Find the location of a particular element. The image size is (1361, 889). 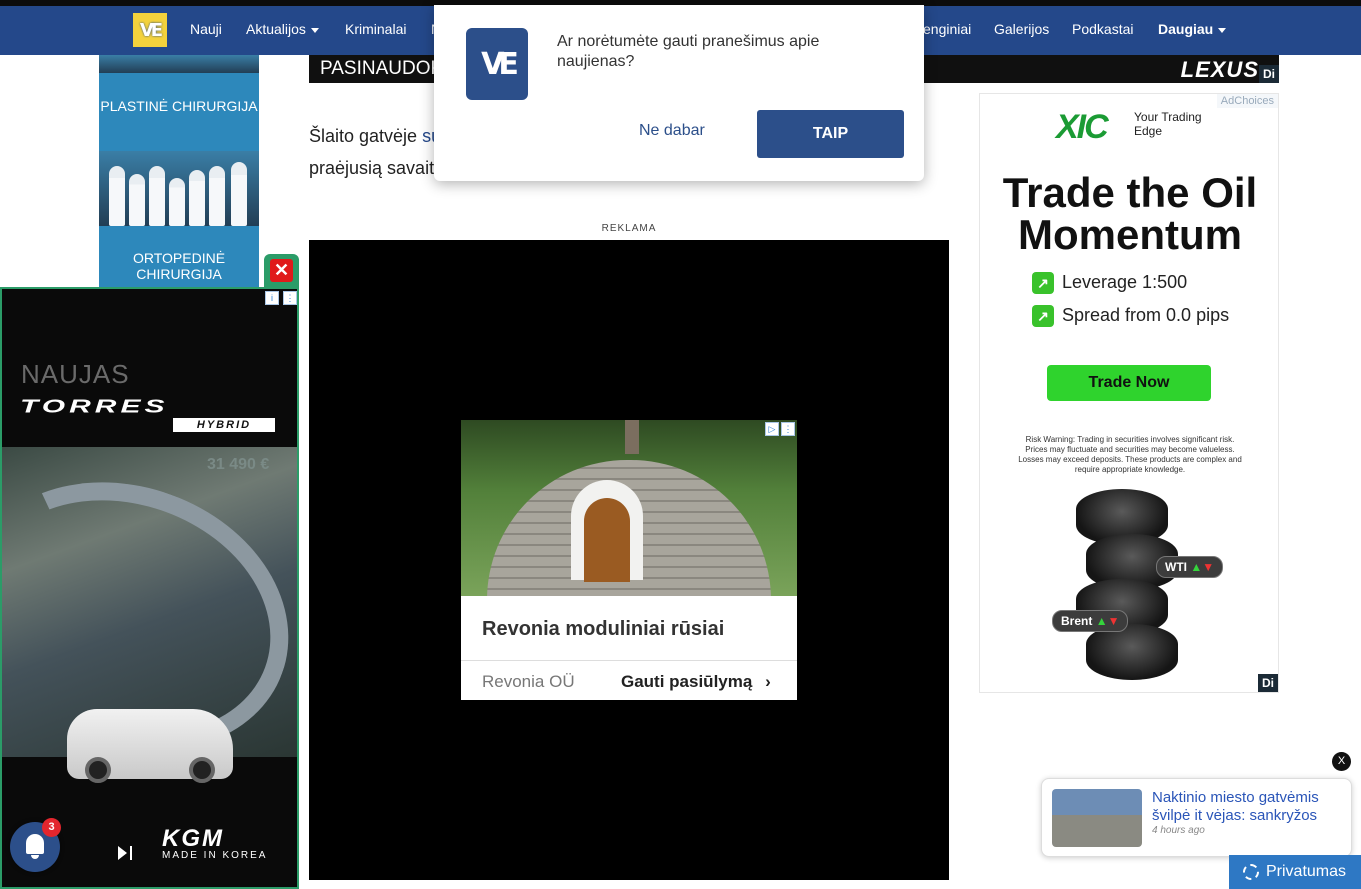

privacy-label: Privatumas is located at coordinates (1306, 871).